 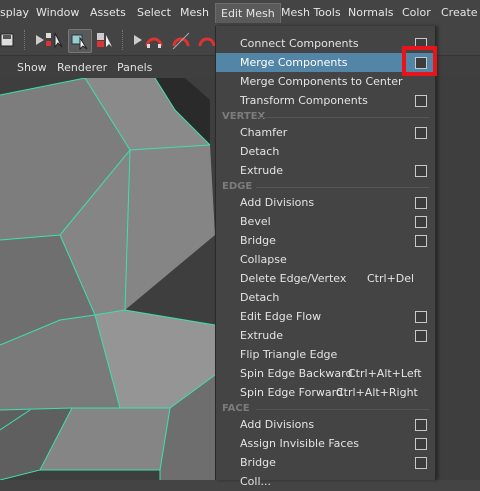 I want to click on panel-menu-show: Show, so click(x=32, y=67).